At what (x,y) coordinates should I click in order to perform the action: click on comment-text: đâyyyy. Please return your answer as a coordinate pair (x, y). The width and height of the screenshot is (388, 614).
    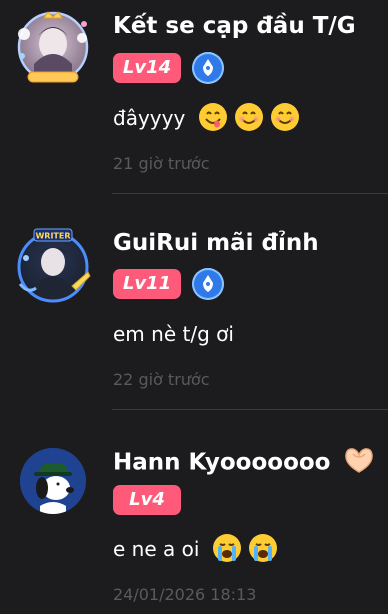
    Looking at the image, I should click on (206, 119).